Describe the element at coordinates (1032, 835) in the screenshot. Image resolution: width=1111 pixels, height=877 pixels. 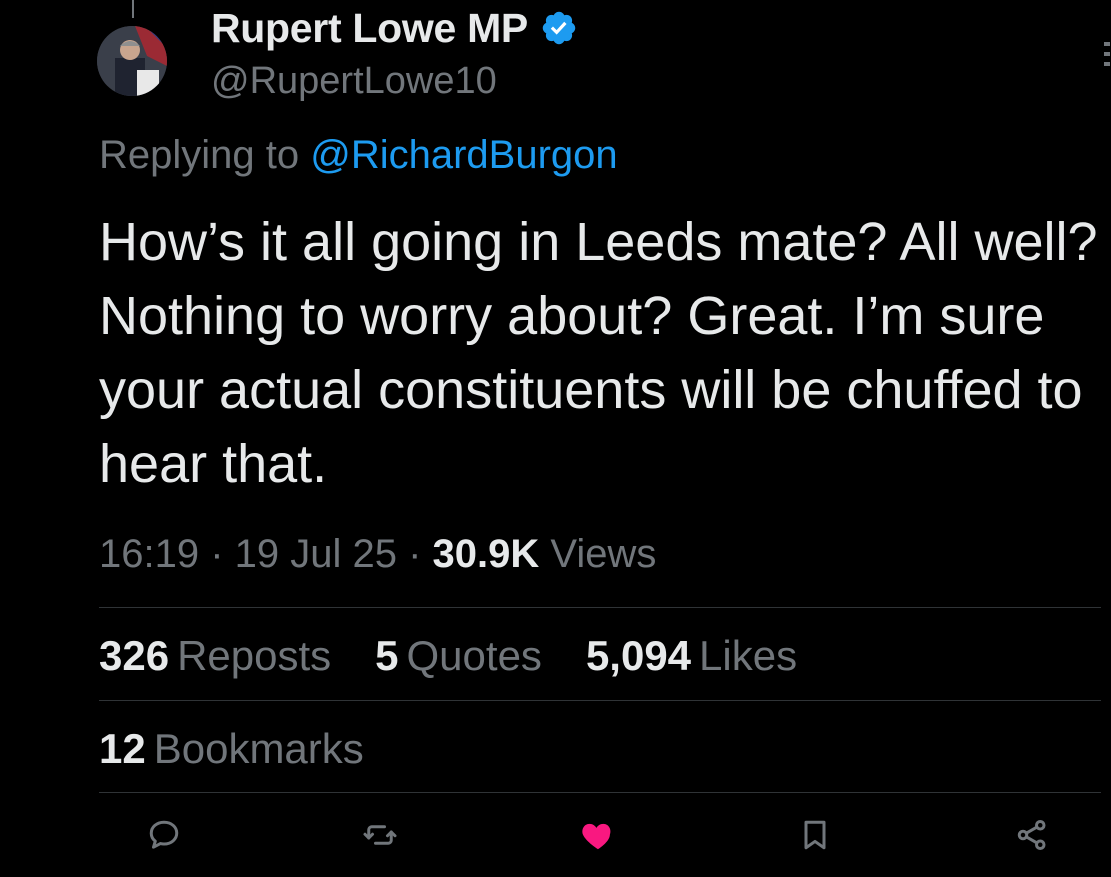
I see `share-icon` at that location.